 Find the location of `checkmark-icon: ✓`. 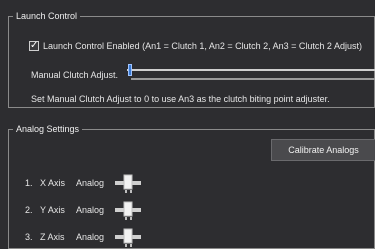

checkmark-icon: ✓ is located at coordinates (34, 45).